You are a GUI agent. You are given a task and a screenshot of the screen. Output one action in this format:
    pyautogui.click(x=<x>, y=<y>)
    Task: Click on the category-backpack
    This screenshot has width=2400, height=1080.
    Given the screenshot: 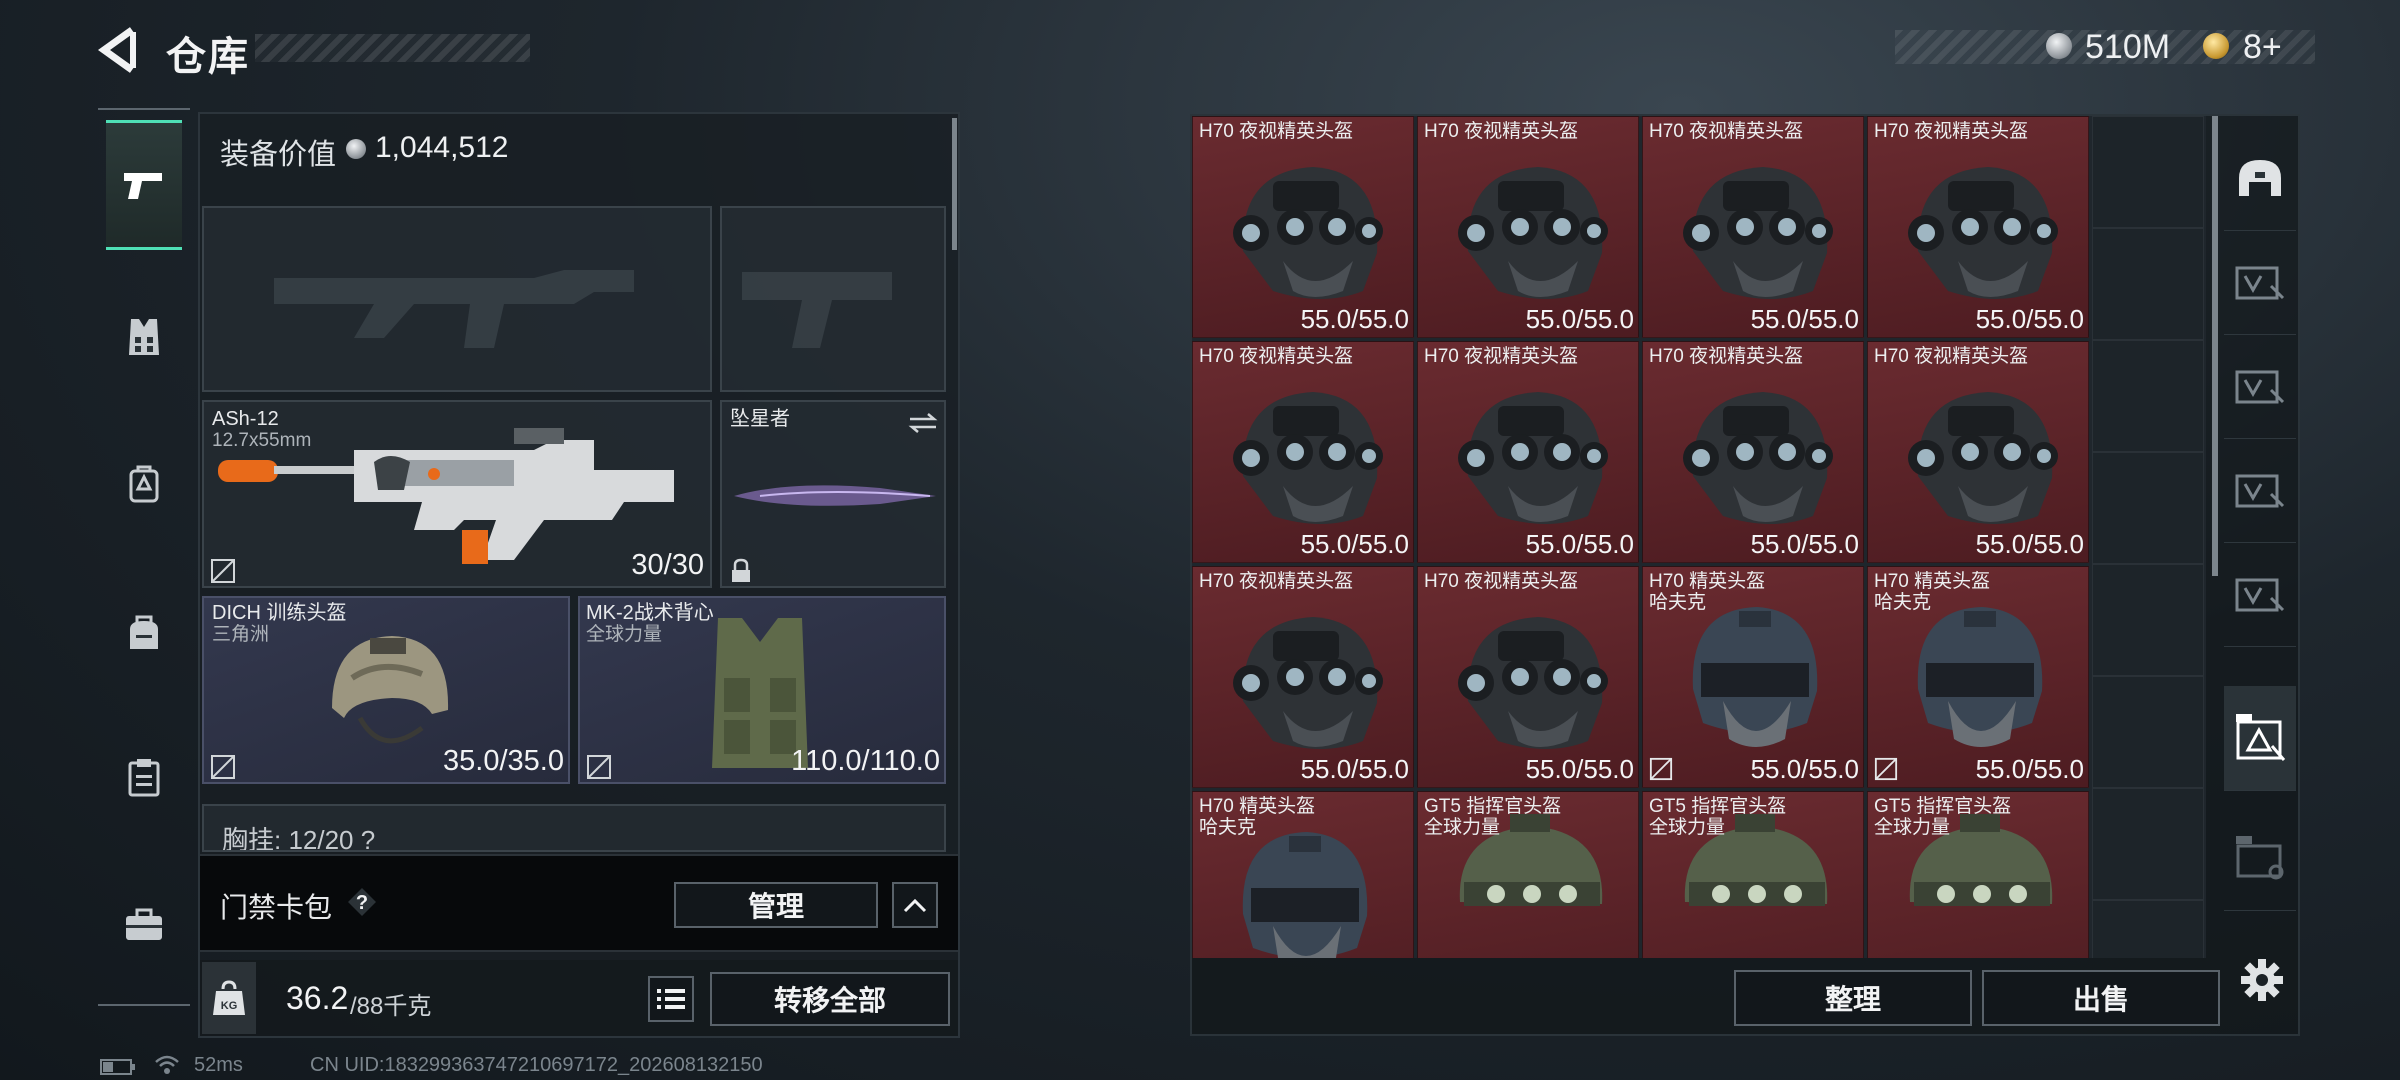 What is the action you would take?
    pyautogui.click(x=144, y=483)
    